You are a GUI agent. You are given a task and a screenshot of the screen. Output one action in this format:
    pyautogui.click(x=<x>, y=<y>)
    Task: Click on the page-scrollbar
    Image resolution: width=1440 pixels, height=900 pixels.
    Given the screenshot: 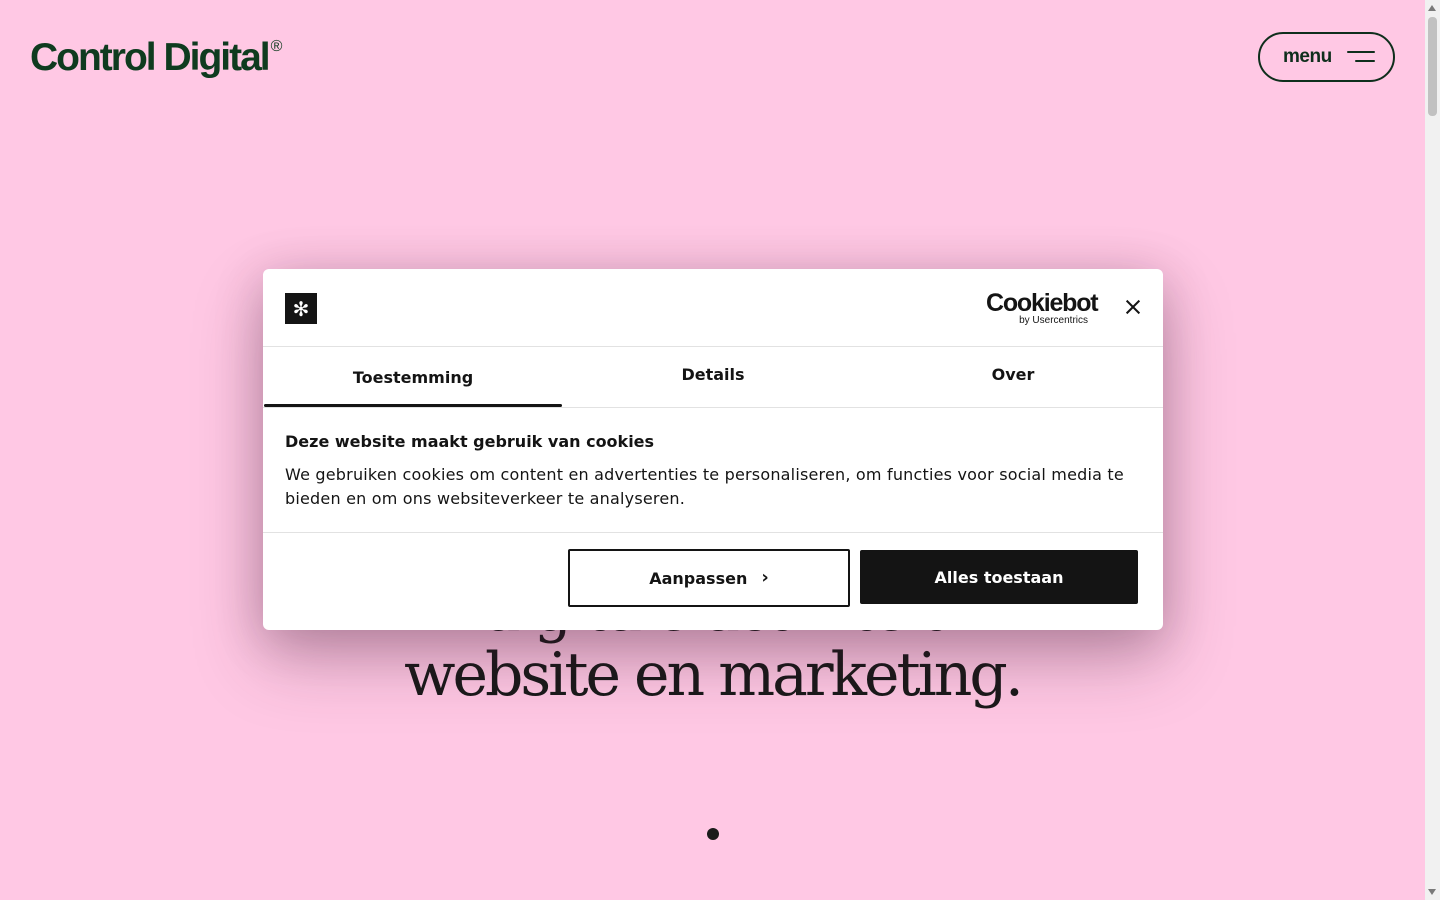 What is the action you would take?
    pyautogui.click(x=1432, y=450)
    